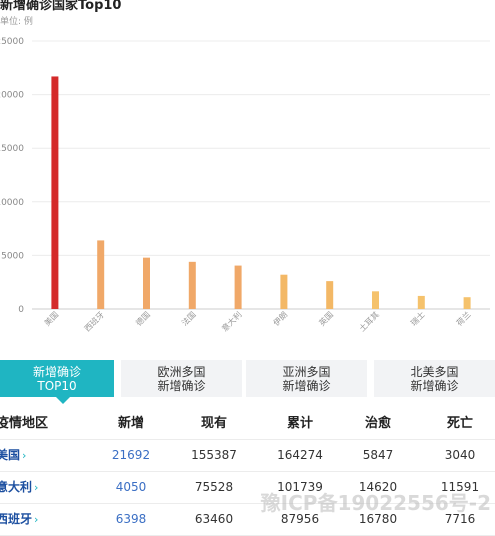 This screenshot has width=495, height=536. I want to click on tab-label-line1: 亚洲多国, so click(306, 371).